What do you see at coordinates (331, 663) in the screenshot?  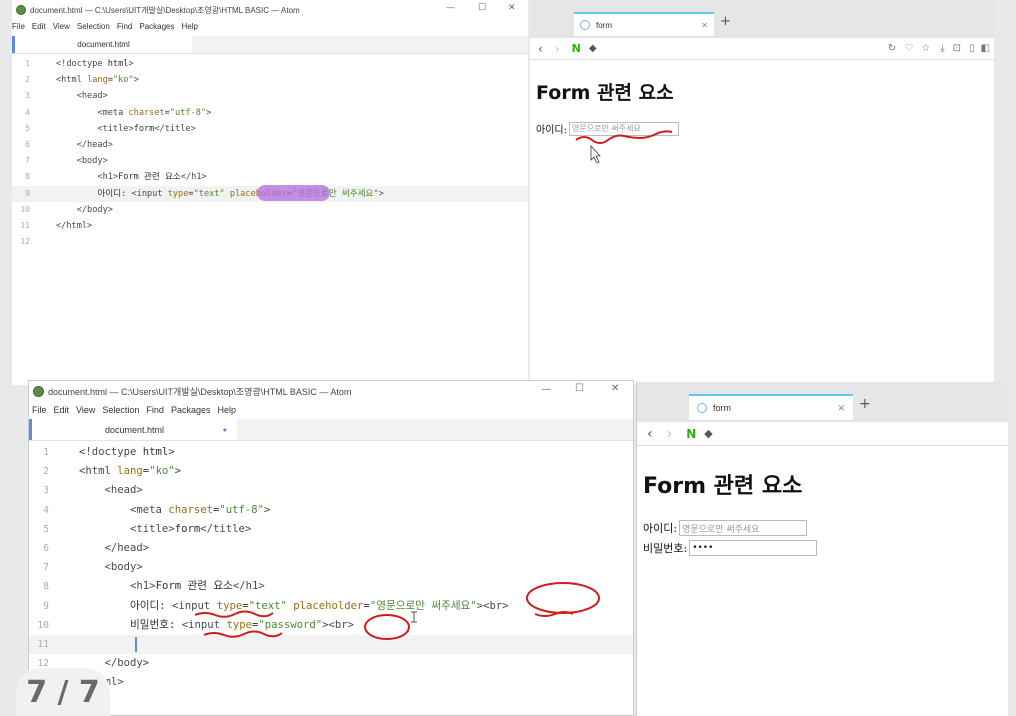 I see `code-line: 12 </body>` at bounding box center [331, 663].